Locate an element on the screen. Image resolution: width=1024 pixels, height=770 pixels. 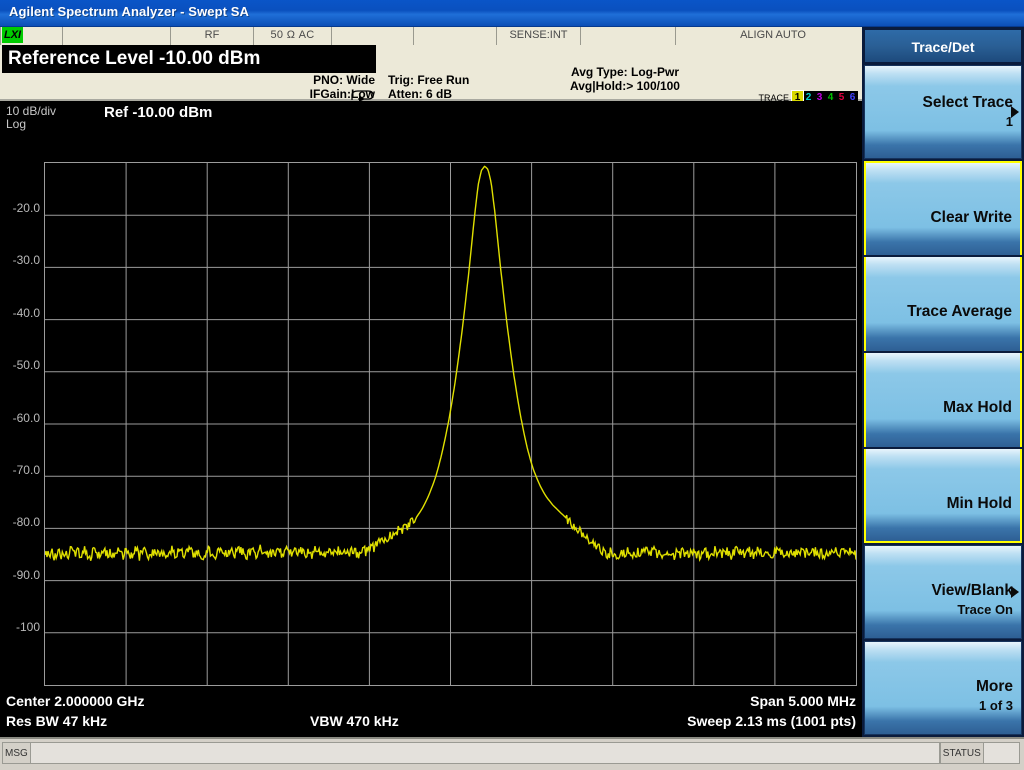
window-title: Agilent Spectrum Analyzer - Swept SA is located at coordinates (129, 11).